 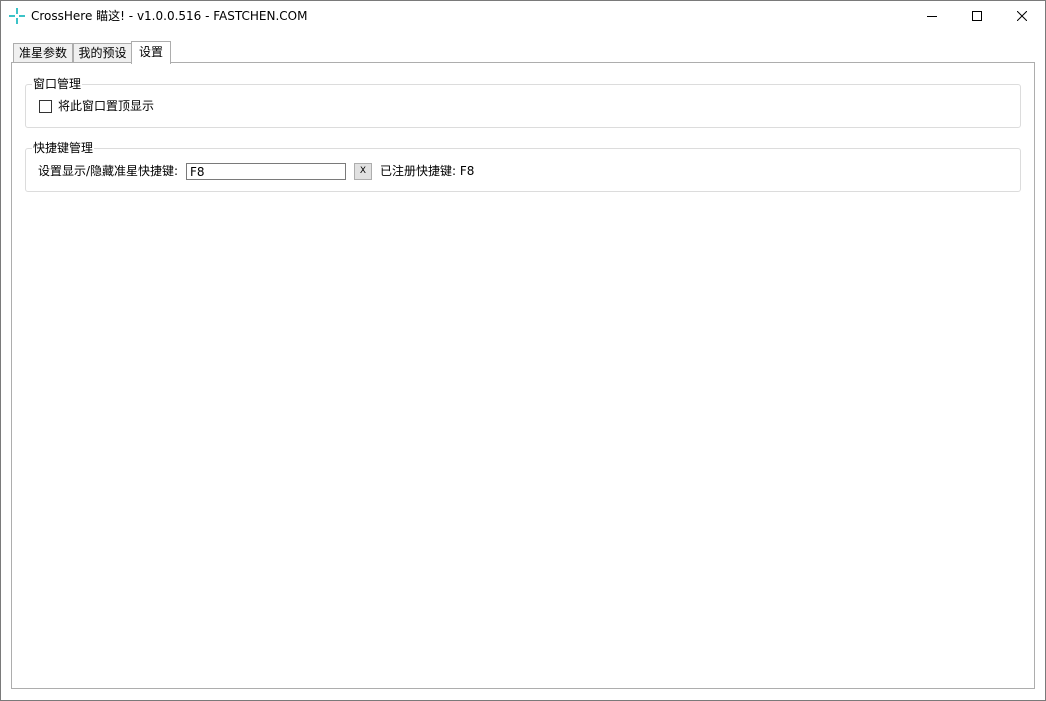 What do you see at coordinates (266, 171) in the screenshot?
I see `hotkey-input` at bounding box center [266, 171].